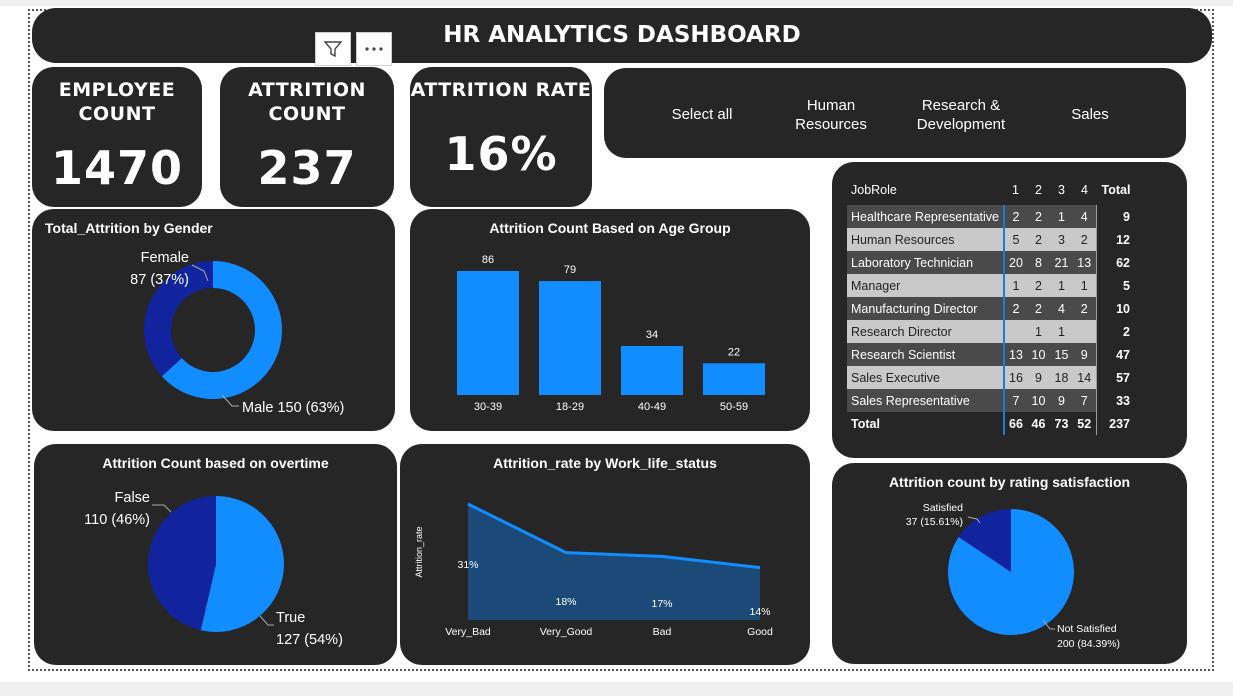 This screenshot has width=1233, height=696. Describe the element at coordinates (616, 689) in the screenshot. I see `bottom-strip` at that location.